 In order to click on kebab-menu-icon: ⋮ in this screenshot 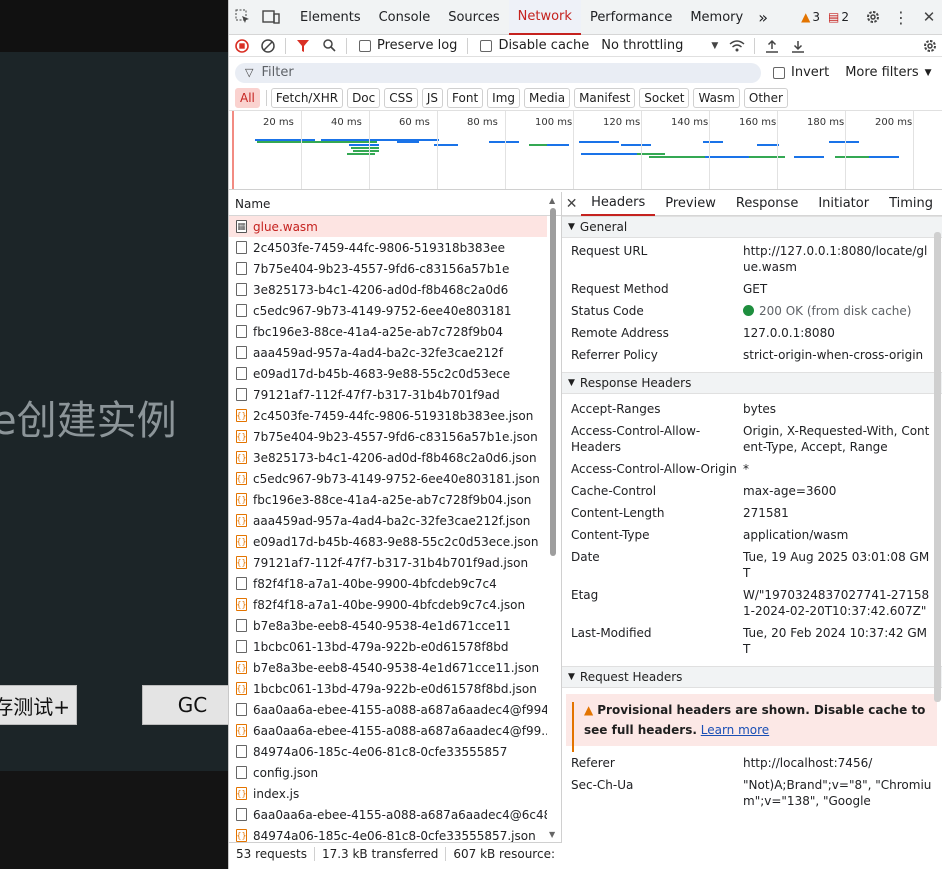, I will do `click(901, 17)`.